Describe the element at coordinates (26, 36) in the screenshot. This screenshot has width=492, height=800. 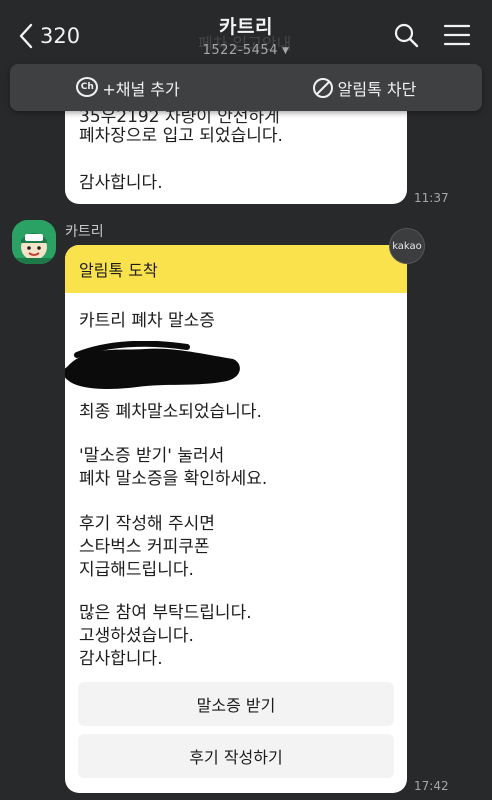
I see `back-chevron-icon` at that location.